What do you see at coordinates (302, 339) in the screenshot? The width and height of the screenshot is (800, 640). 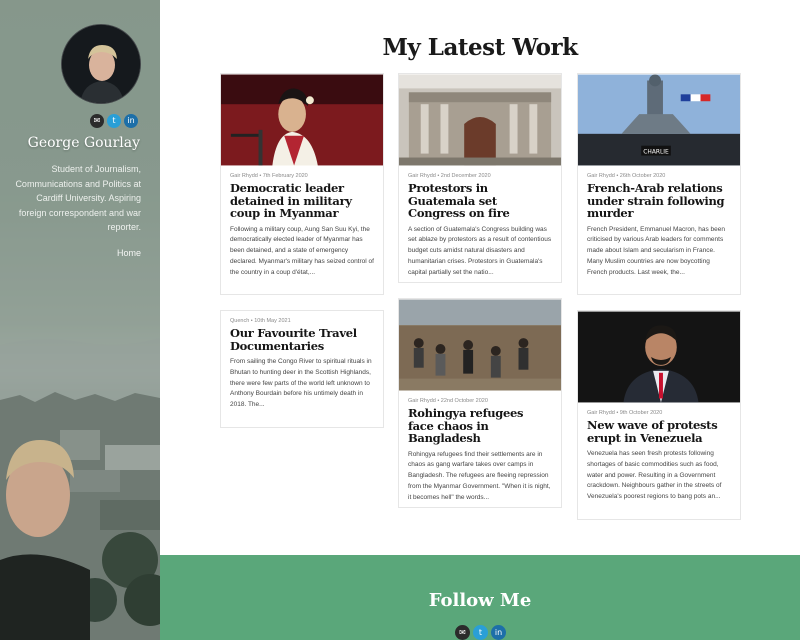 I see `article-title: Our Favourite Travel Documentaries` at bounding box center [302, 339].